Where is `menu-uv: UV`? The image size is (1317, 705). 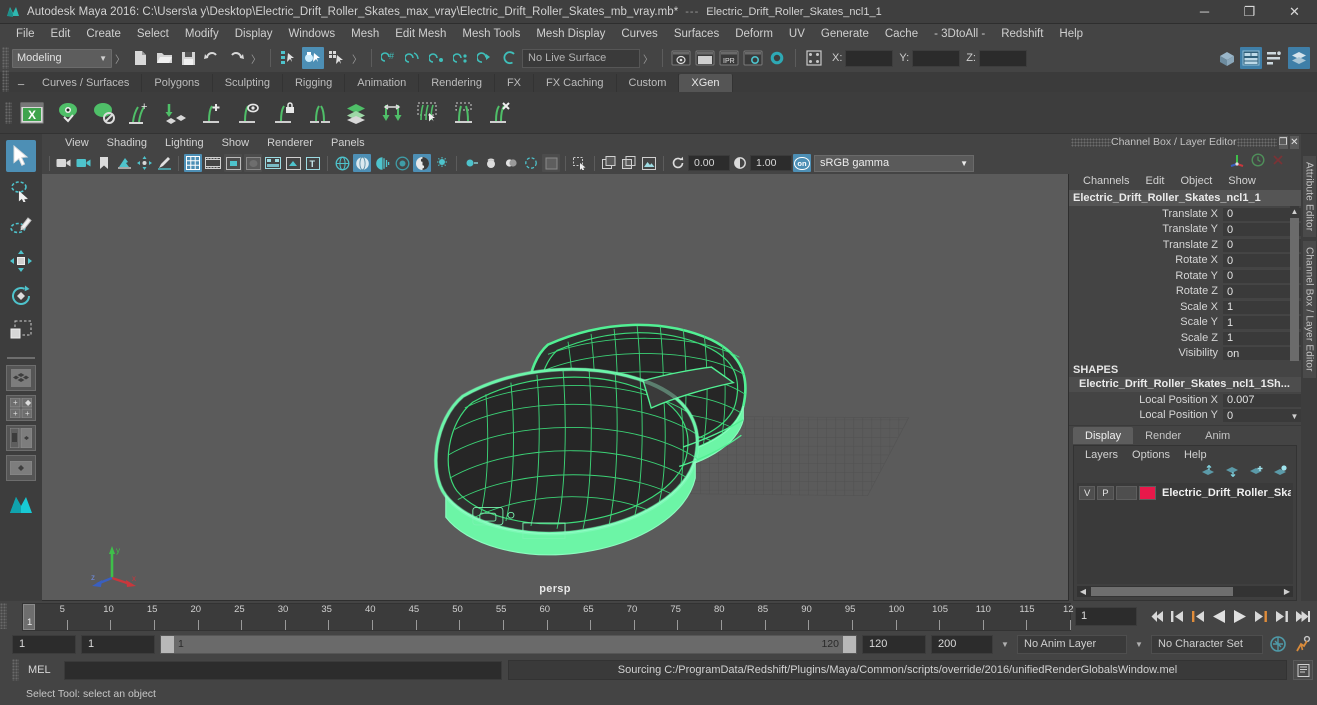 menu-uv: UV is located at coordinates (797, 34).